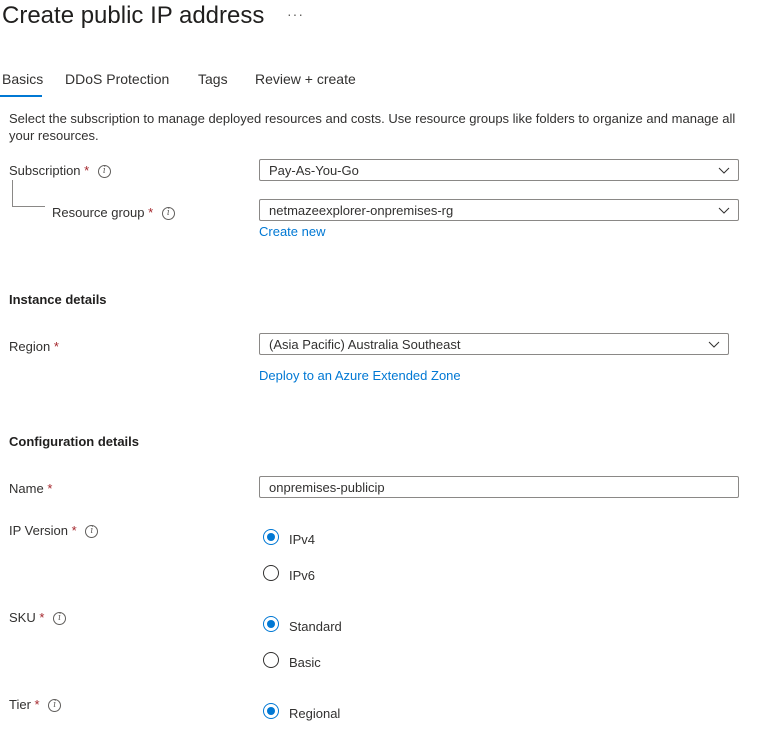 Image resolution: width=775 pixels, height=732 pixels. I want to click on regional-label: Regional, so click(314, 713).